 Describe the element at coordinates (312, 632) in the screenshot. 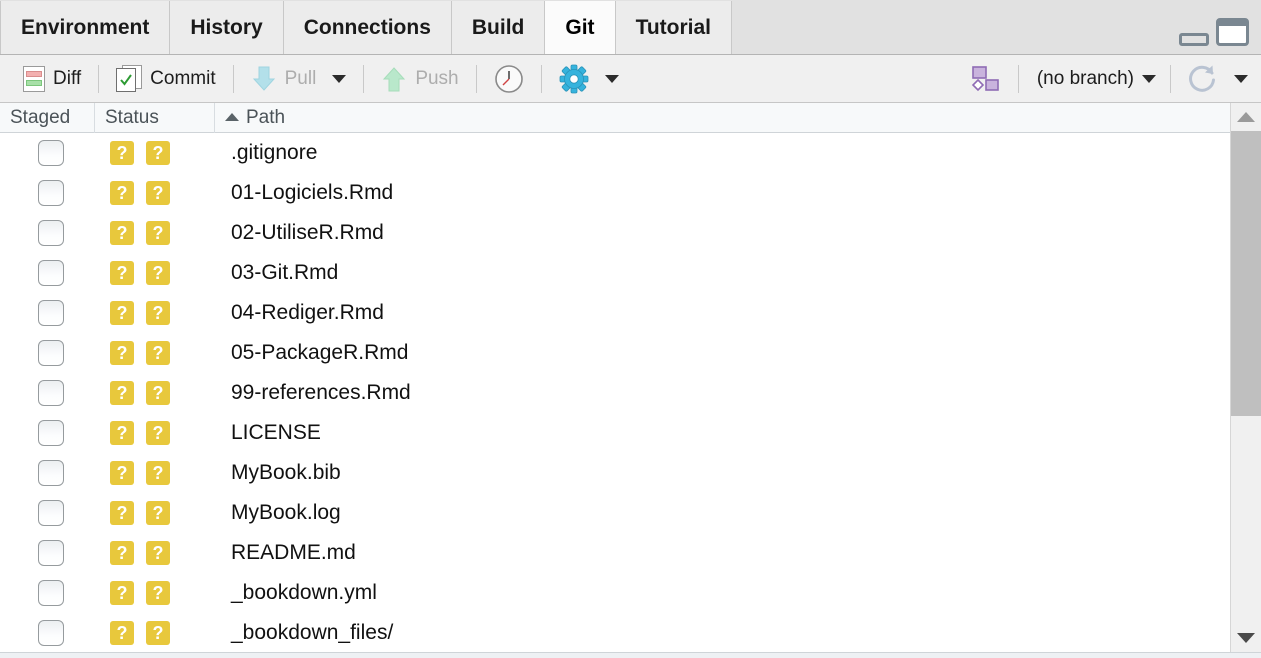

I see `path-cell: _bookdown_files/` at that location.